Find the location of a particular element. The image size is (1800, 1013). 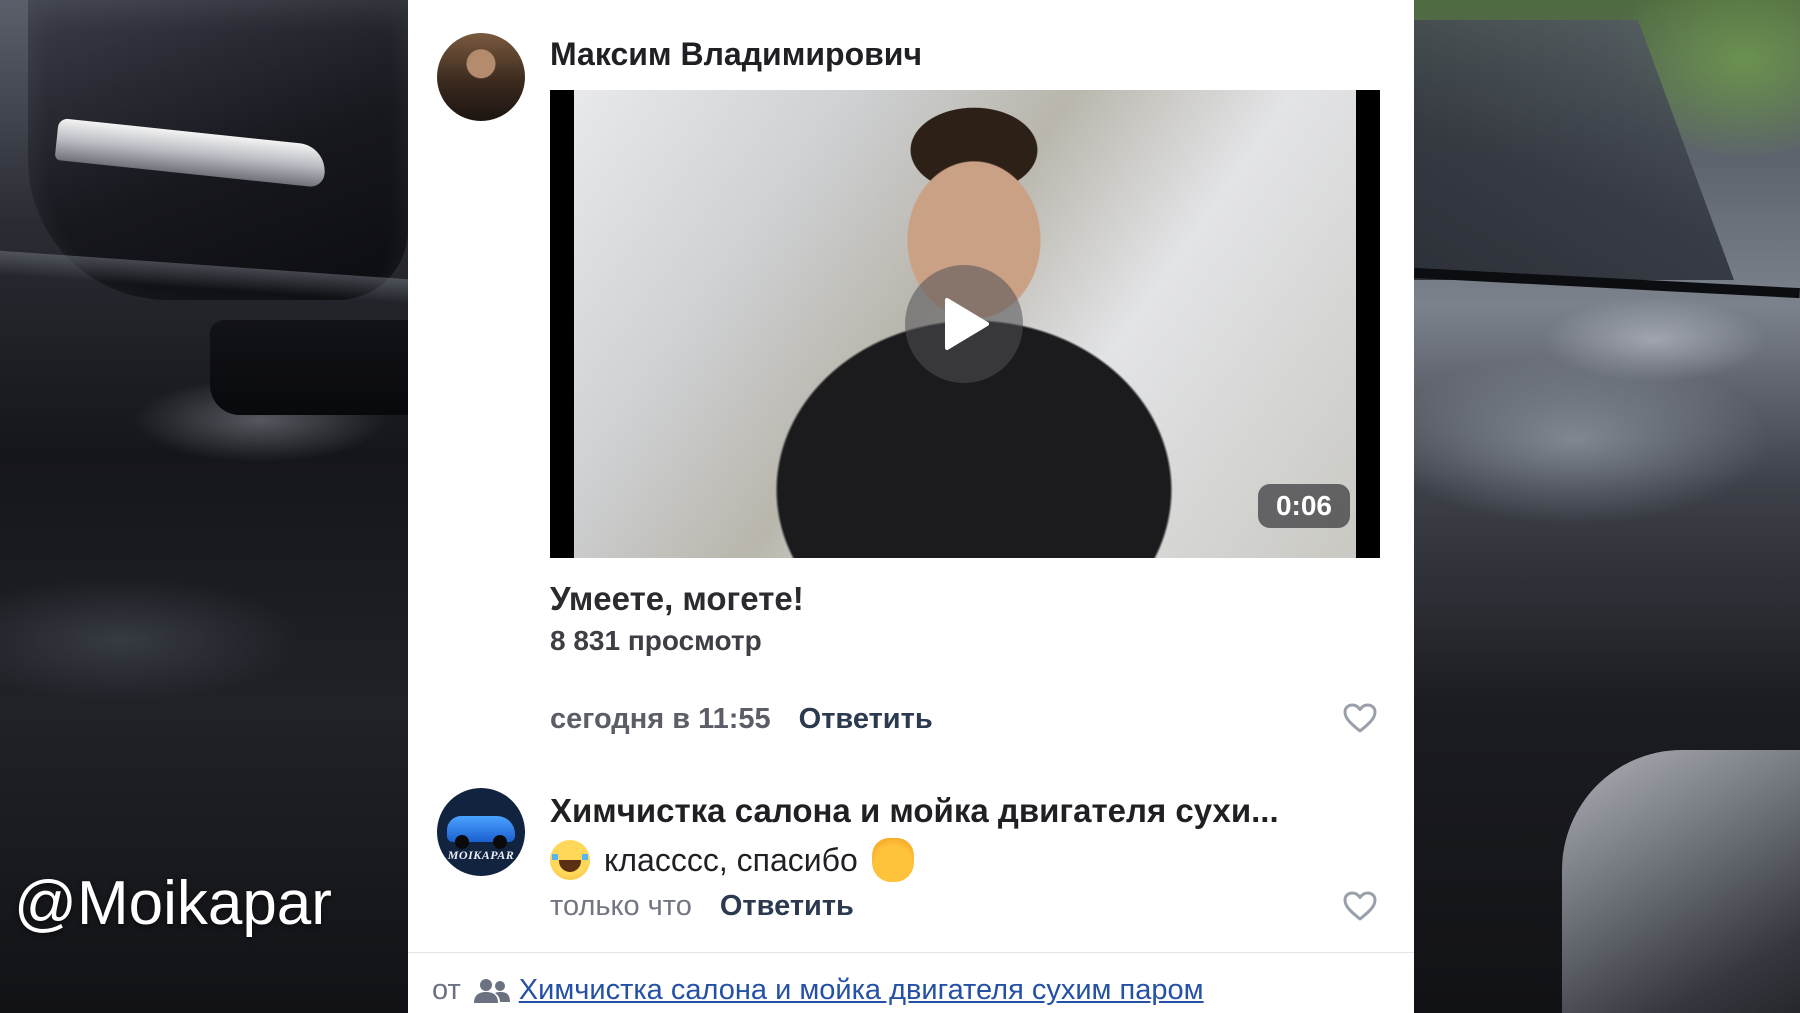

laugh-cry-emoji is located at coordinates (570, 860).